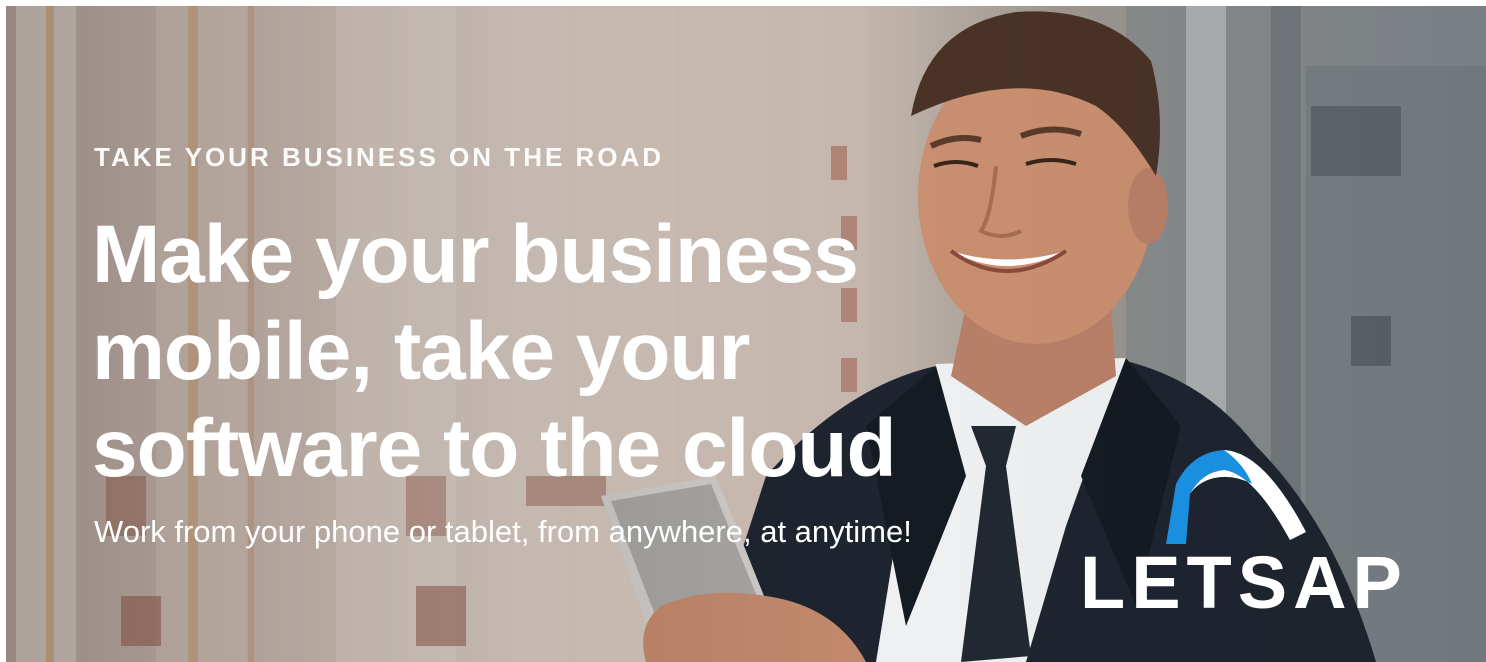 Image resolution: width=1486 pixels, height=662 pixels. Describe the element at coordinates (379, 157) in the screenshot. I see `eyebrow-text: TAKE YOUR BUSINESS ON THE ROAD` at that location.